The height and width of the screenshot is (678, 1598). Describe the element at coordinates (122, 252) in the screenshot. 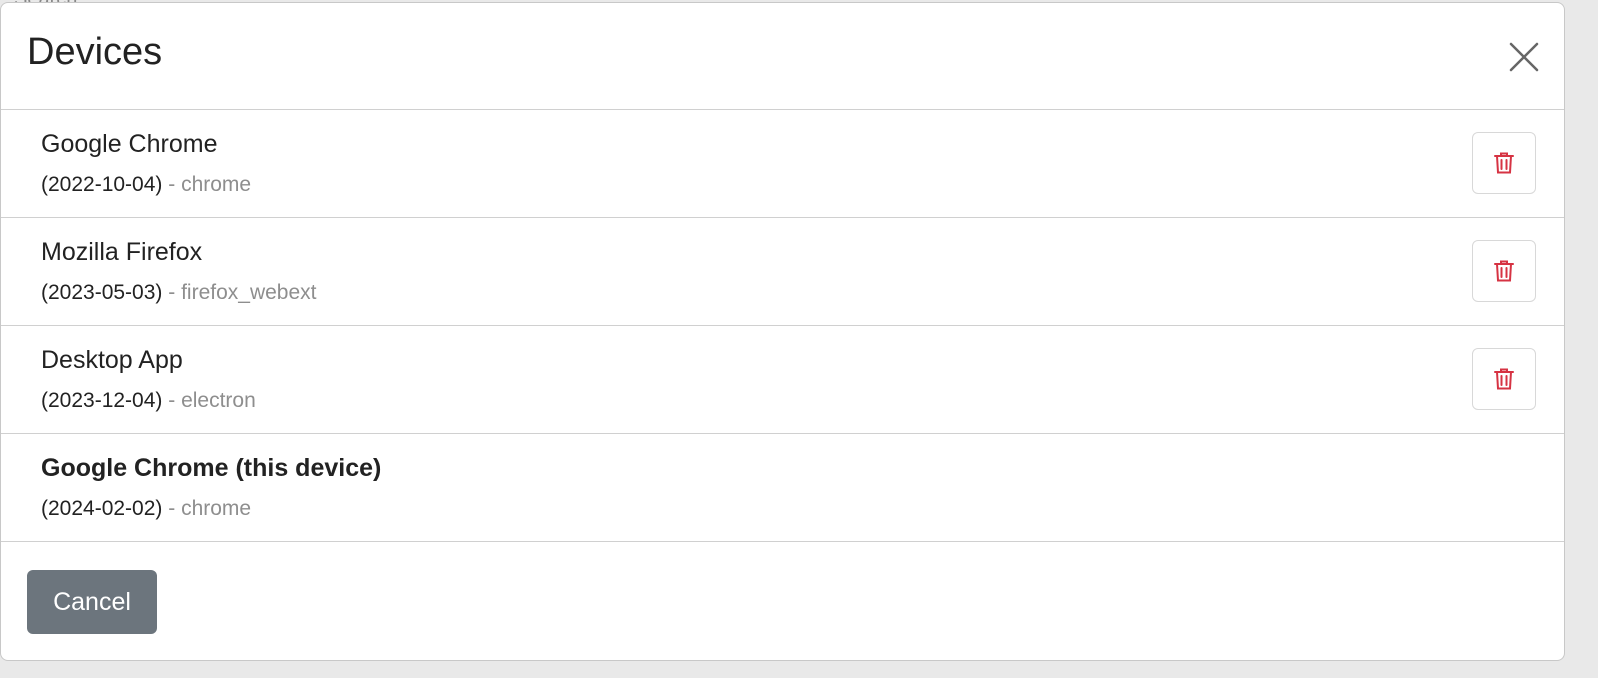

I see `device-name: Mozilla Firefox` at that location.